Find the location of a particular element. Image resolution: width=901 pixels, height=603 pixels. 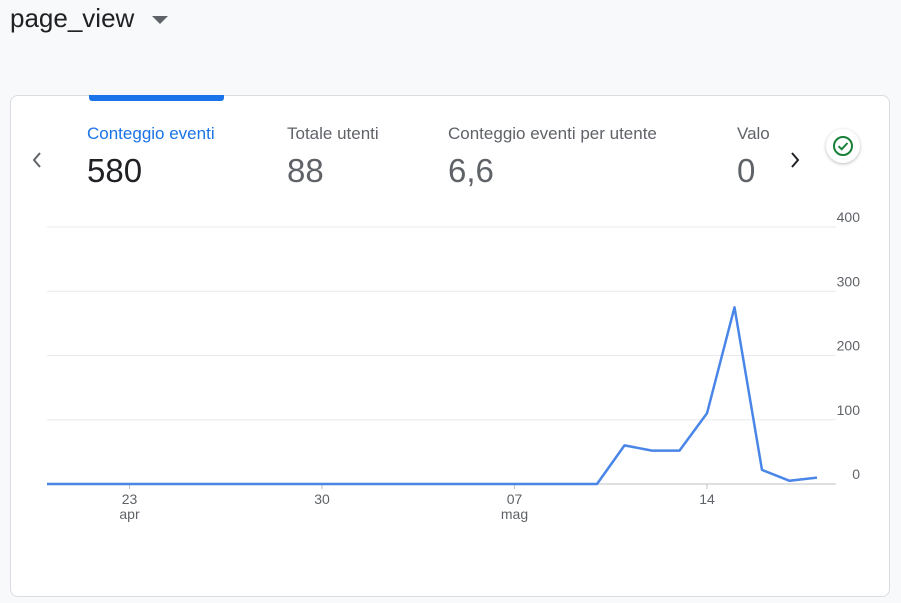

y-tick-label: 100 is located at coordinates (849, 410).